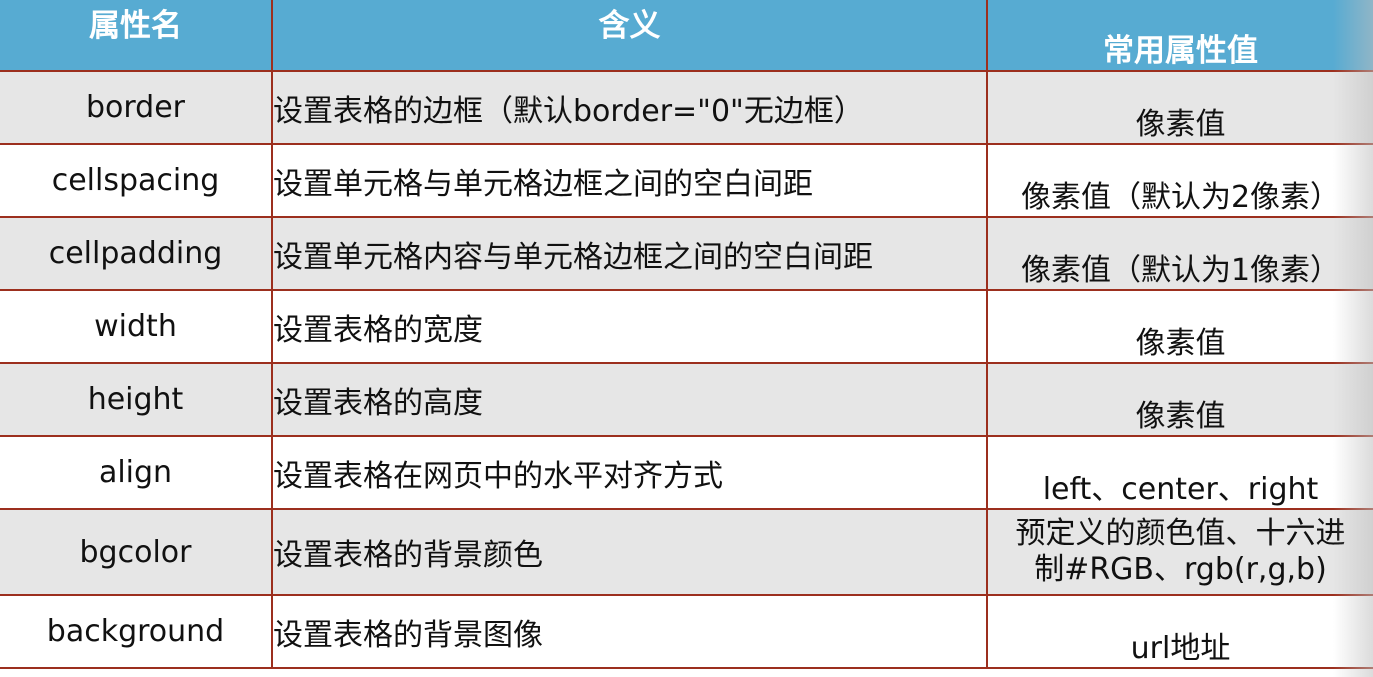 This screenshot has height=677, width=1373. Describe the element at coordinates (136, 472) in the screenshot. I see `attribute-name: align` at that location.